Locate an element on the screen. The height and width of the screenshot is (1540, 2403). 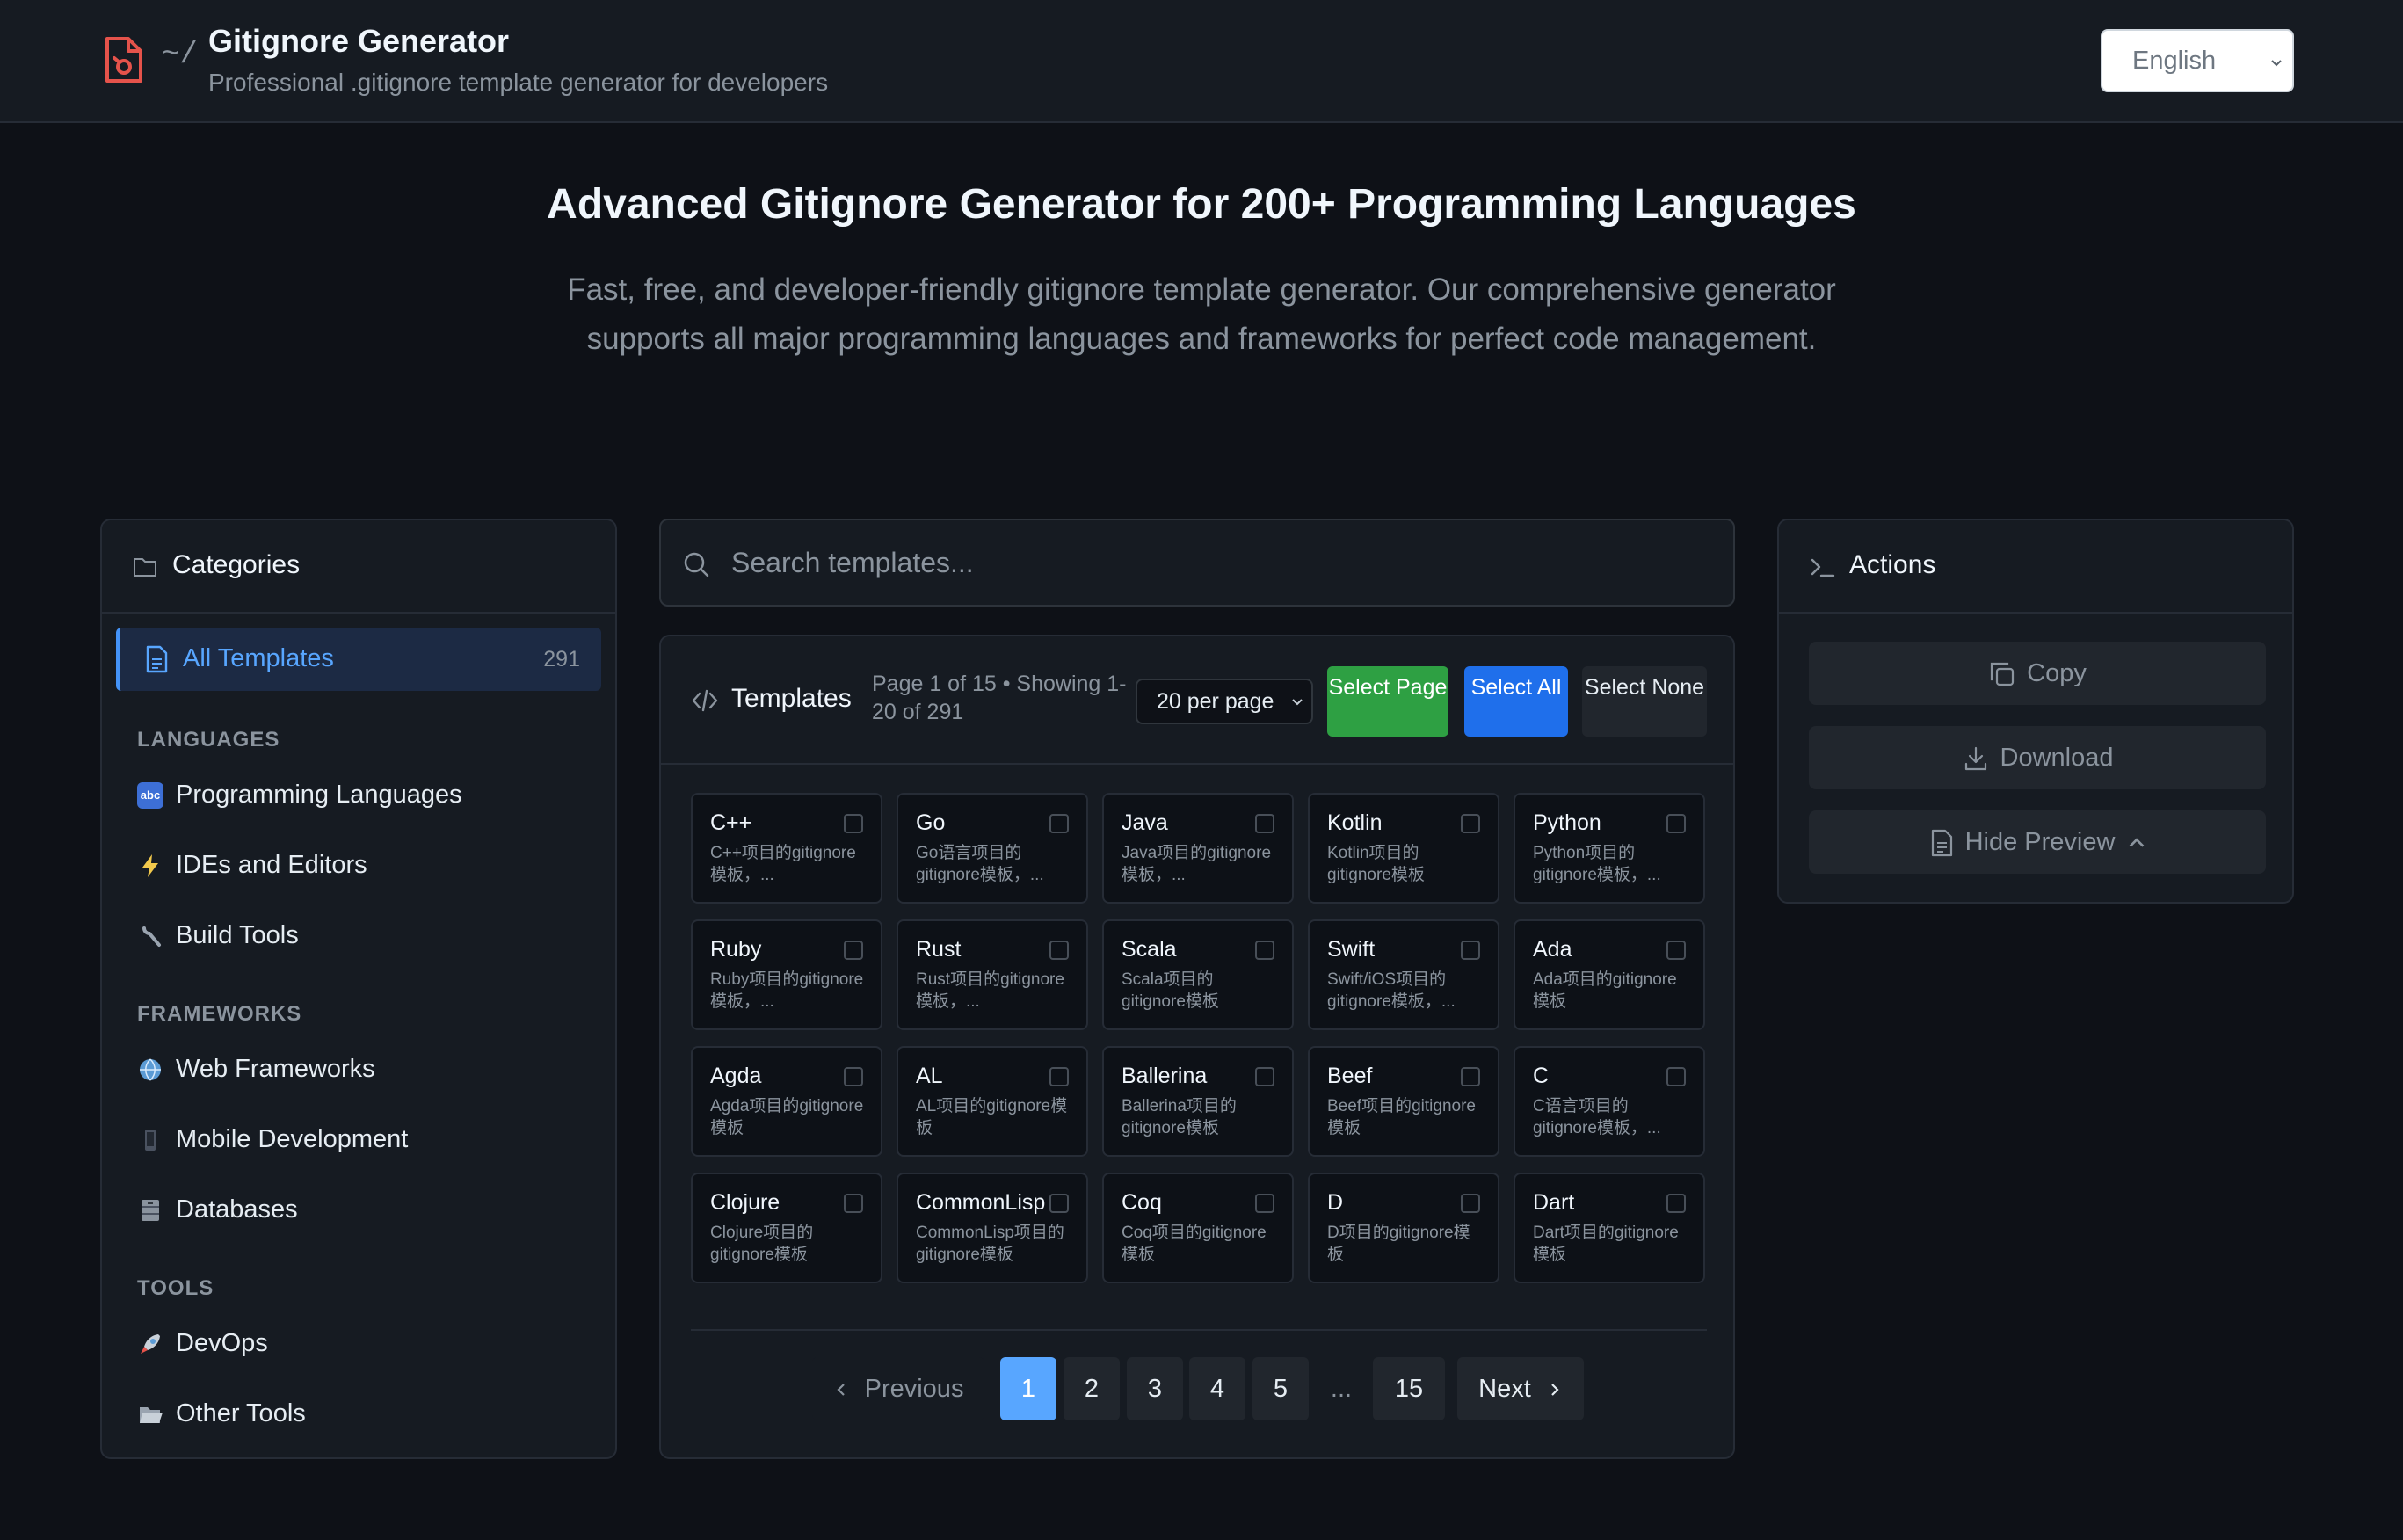
category-label: Mobile Development is located at coordinates (292, 1139).